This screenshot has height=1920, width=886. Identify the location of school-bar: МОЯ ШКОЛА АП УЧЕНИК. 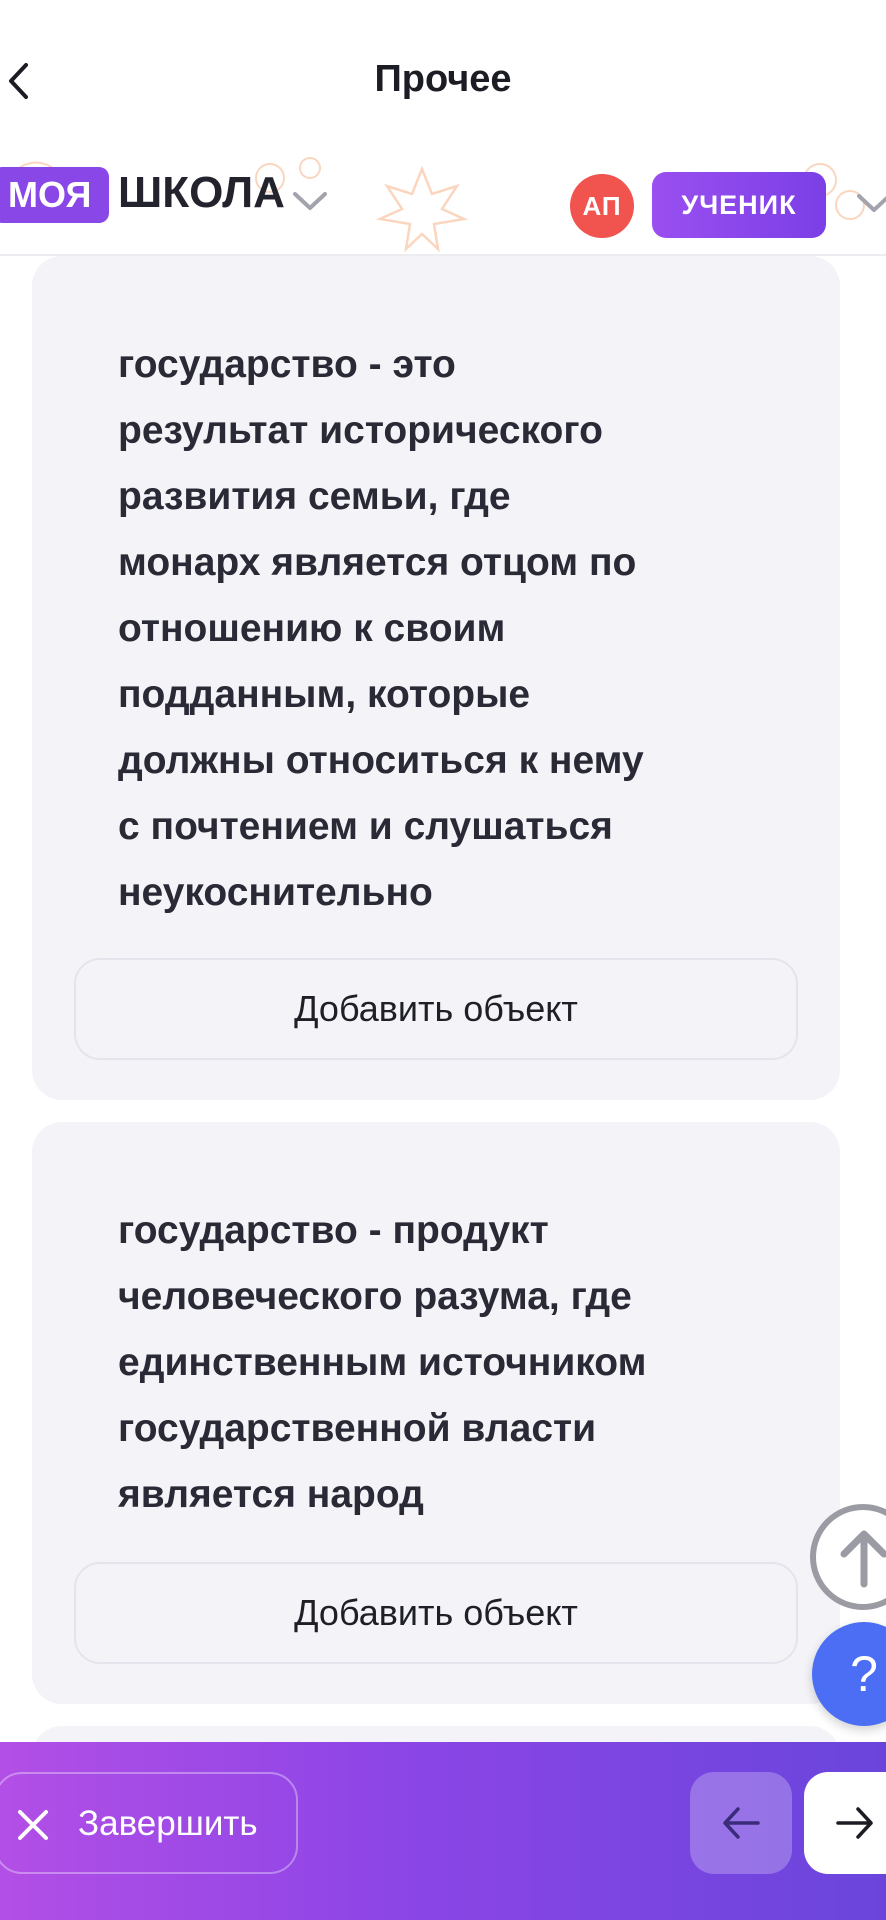
(443, 203).